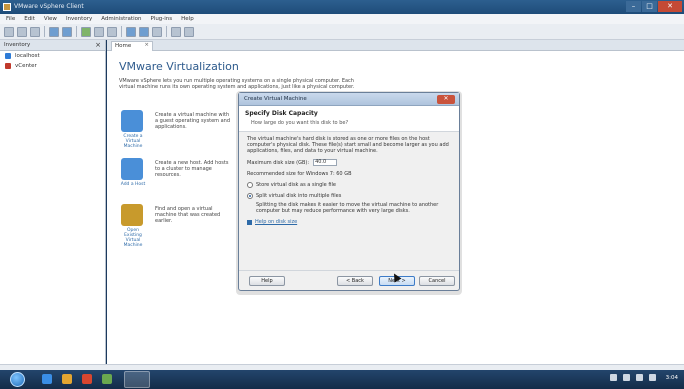 The height and width of the screenshot is (389, 684). Describe the element at coordinates (276, 222) in the screenshot. I see `disk-size-help-link: Help on disk size` at that location.